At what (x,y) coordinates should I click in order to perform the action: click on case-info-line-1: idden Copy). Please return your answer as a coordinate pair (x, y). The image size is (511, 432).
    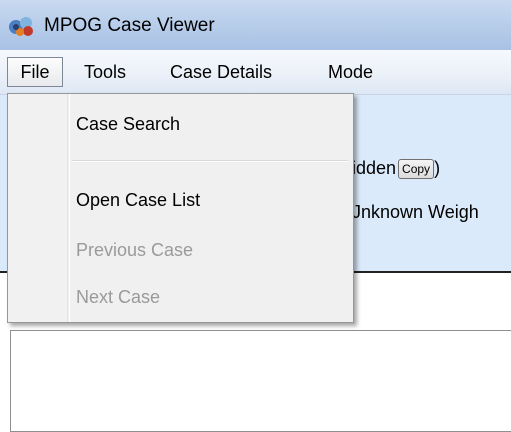
    Looking at the image, I should click on (396, 169).